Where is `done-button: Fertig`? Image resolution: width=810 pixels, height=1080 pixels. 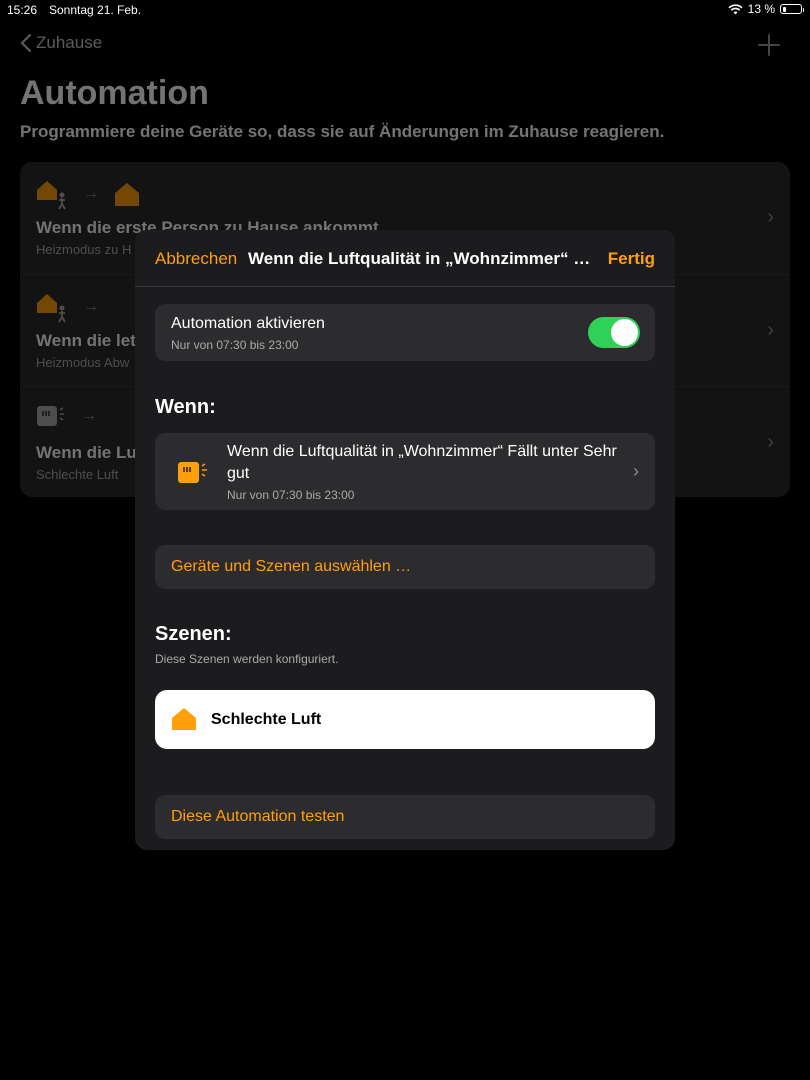 done-button: Fertig is located at coordinates (631, 259).